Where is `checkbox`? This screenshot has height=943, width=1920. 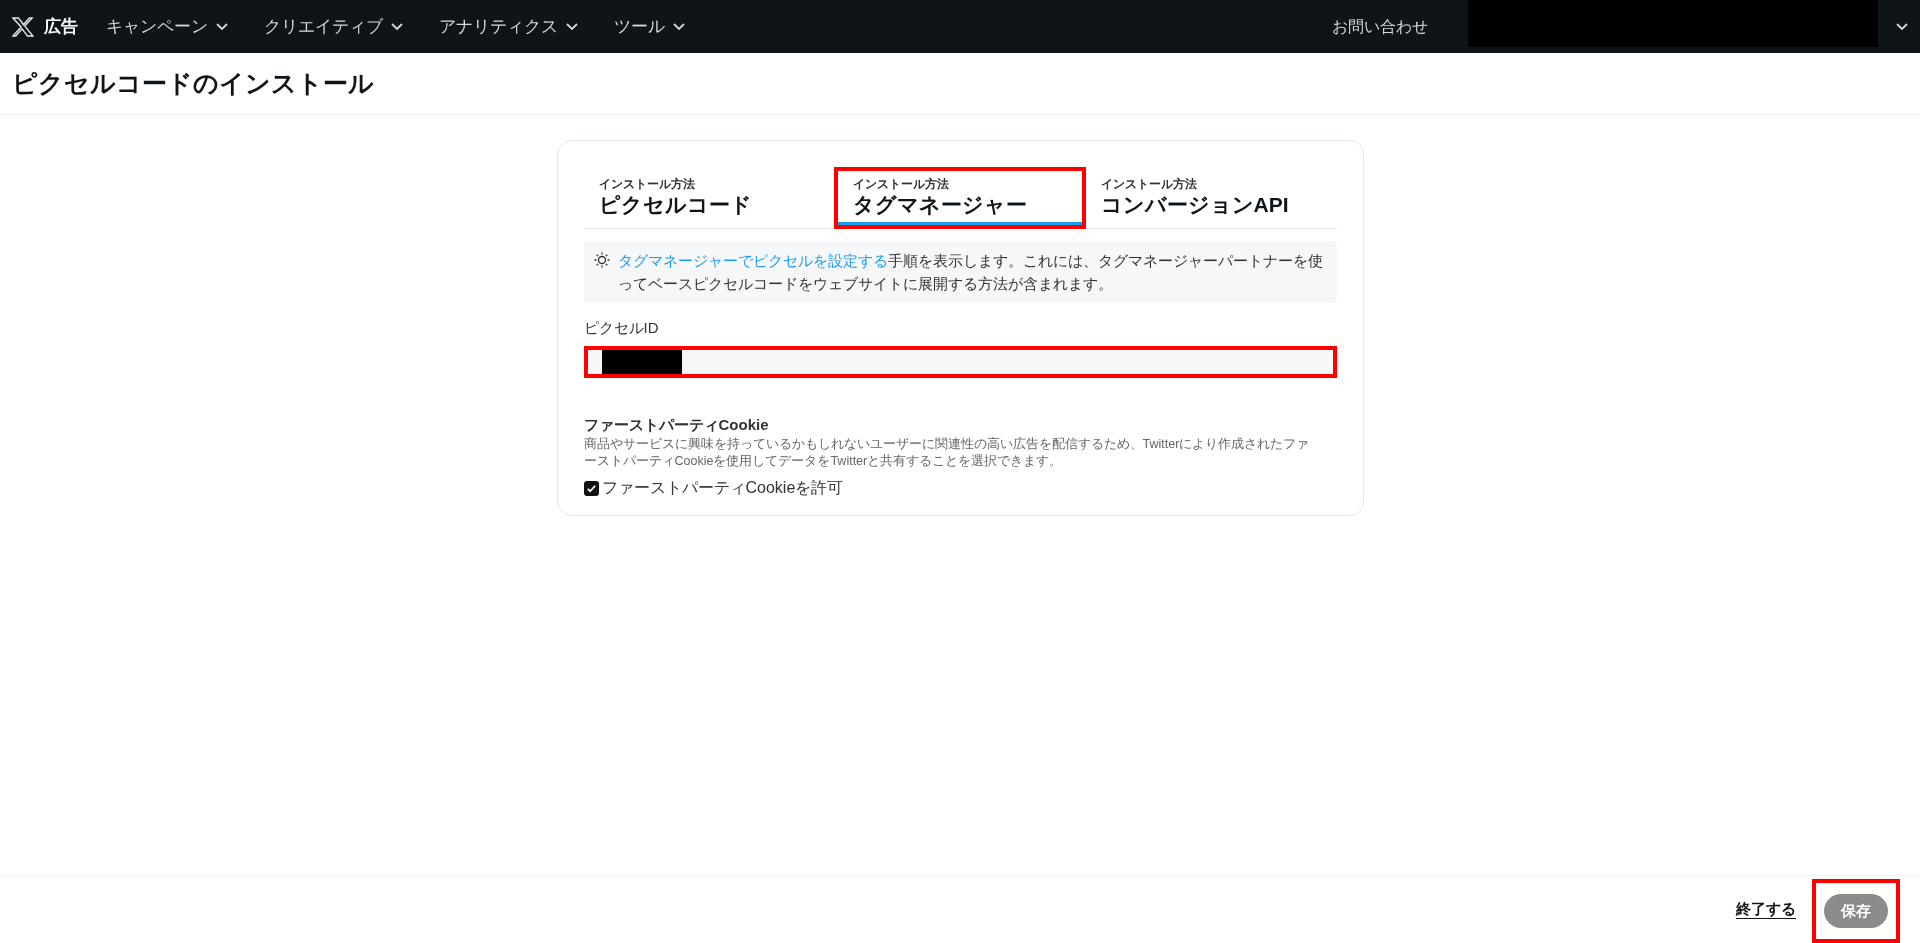
checkbox is located at coordinates (591, 488).